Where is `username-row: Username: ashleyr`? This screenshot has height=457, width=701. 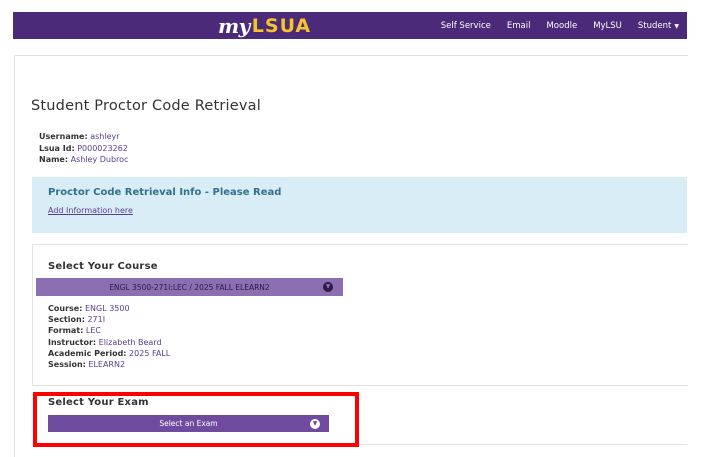 username-row: Username: ashleyr is located at coordinates (83, 137).